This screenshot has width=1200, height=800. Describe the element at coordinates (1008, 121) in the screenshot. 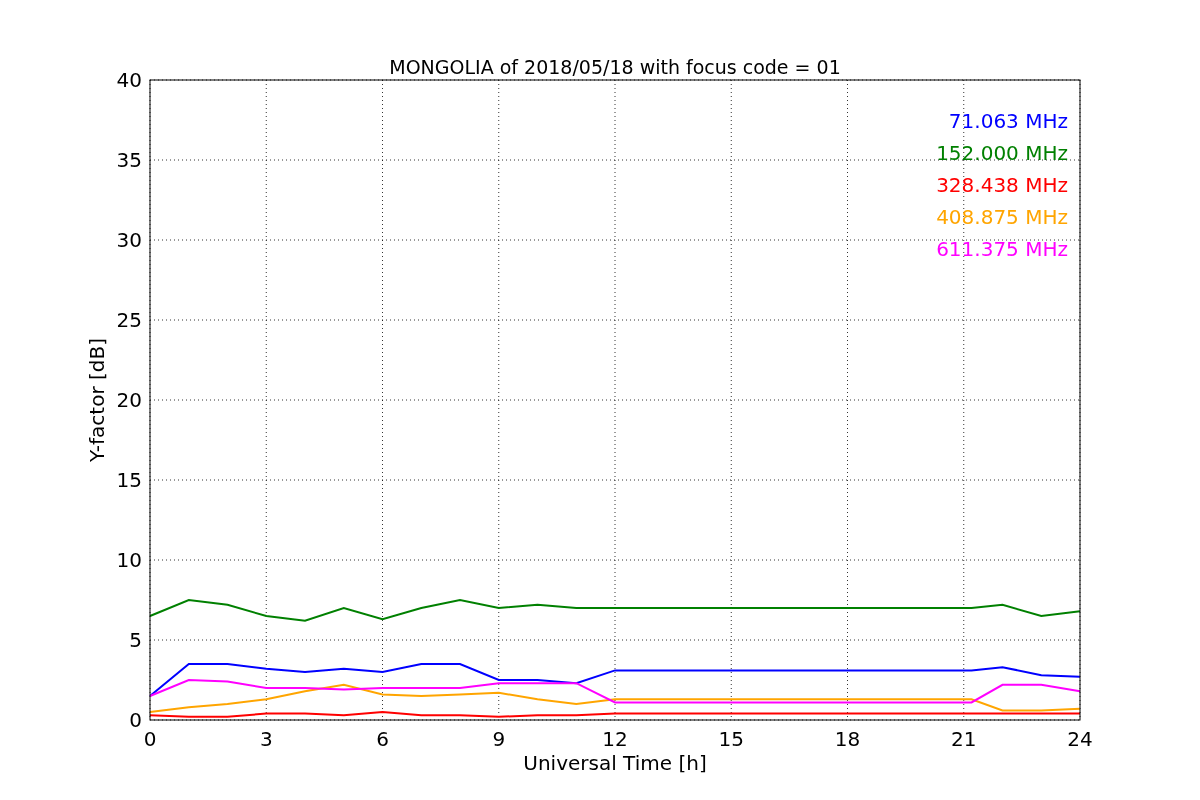

I see `legend-label: 71.063 MHz` at that location.